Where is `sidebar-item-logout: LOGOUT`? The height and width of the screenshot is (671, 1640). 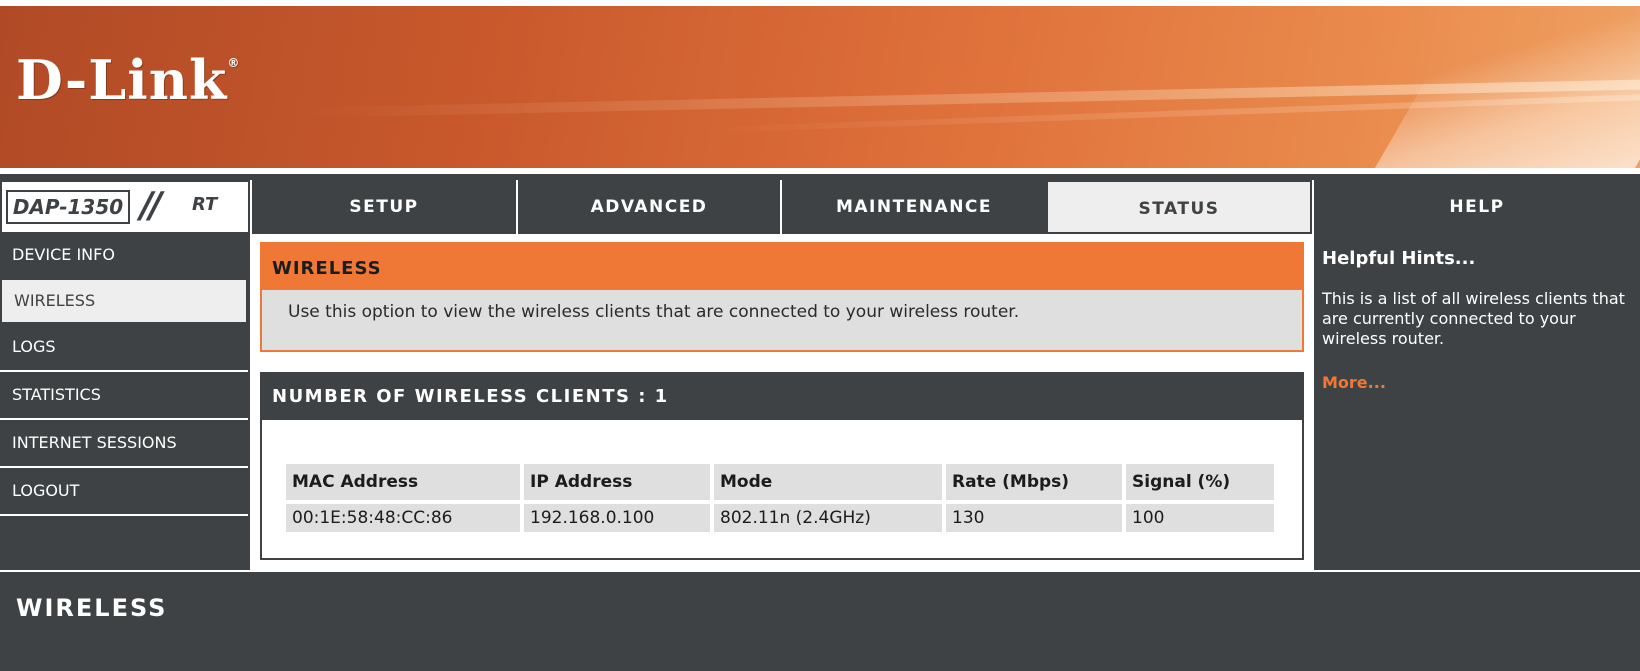 sidebar-item-logout: LOGOUT is located at coordinates (124, 493).